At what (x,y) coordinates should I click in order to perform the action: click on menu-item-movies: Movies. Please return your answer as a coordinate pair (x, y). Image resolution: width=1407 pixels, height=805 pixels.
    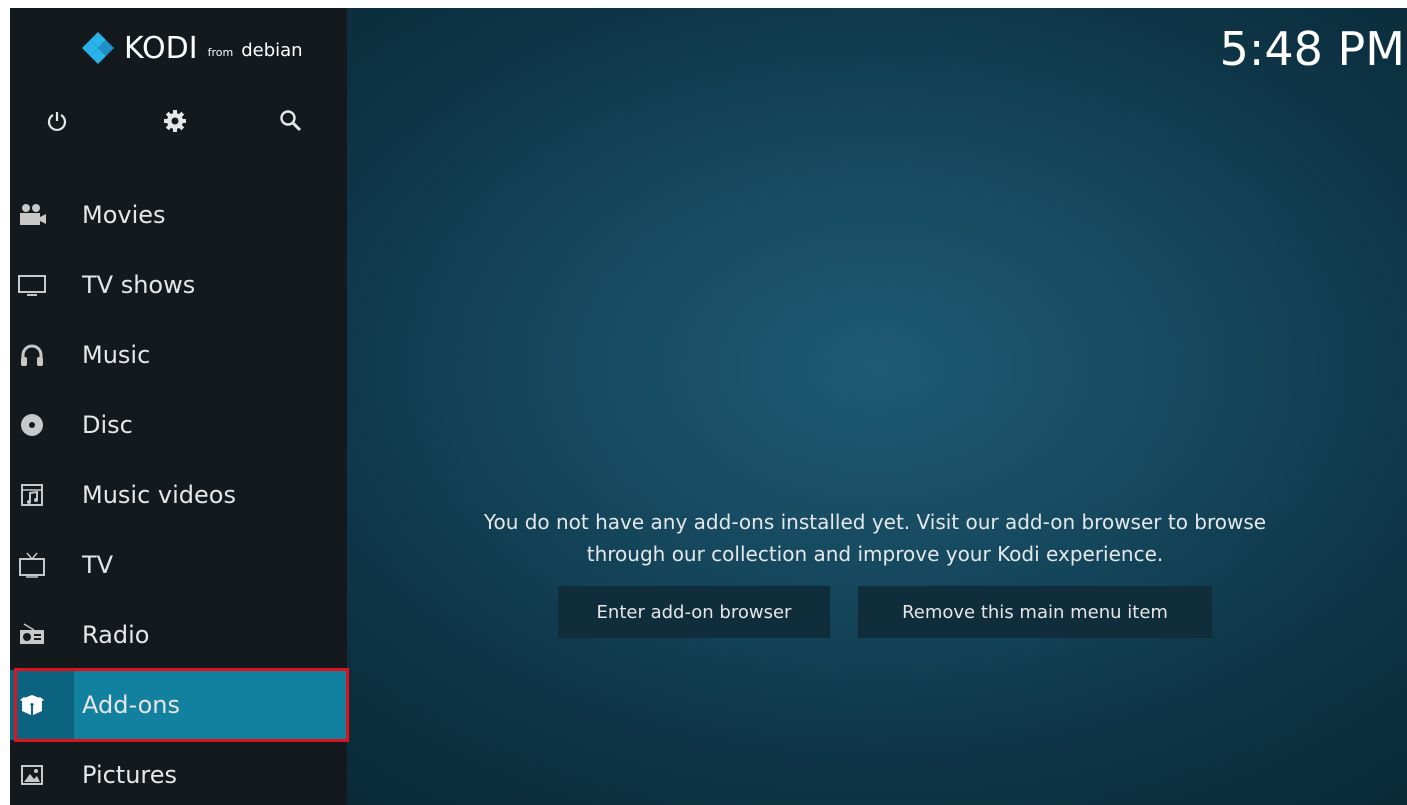
    Looking at the image, I should click on (178, 215).